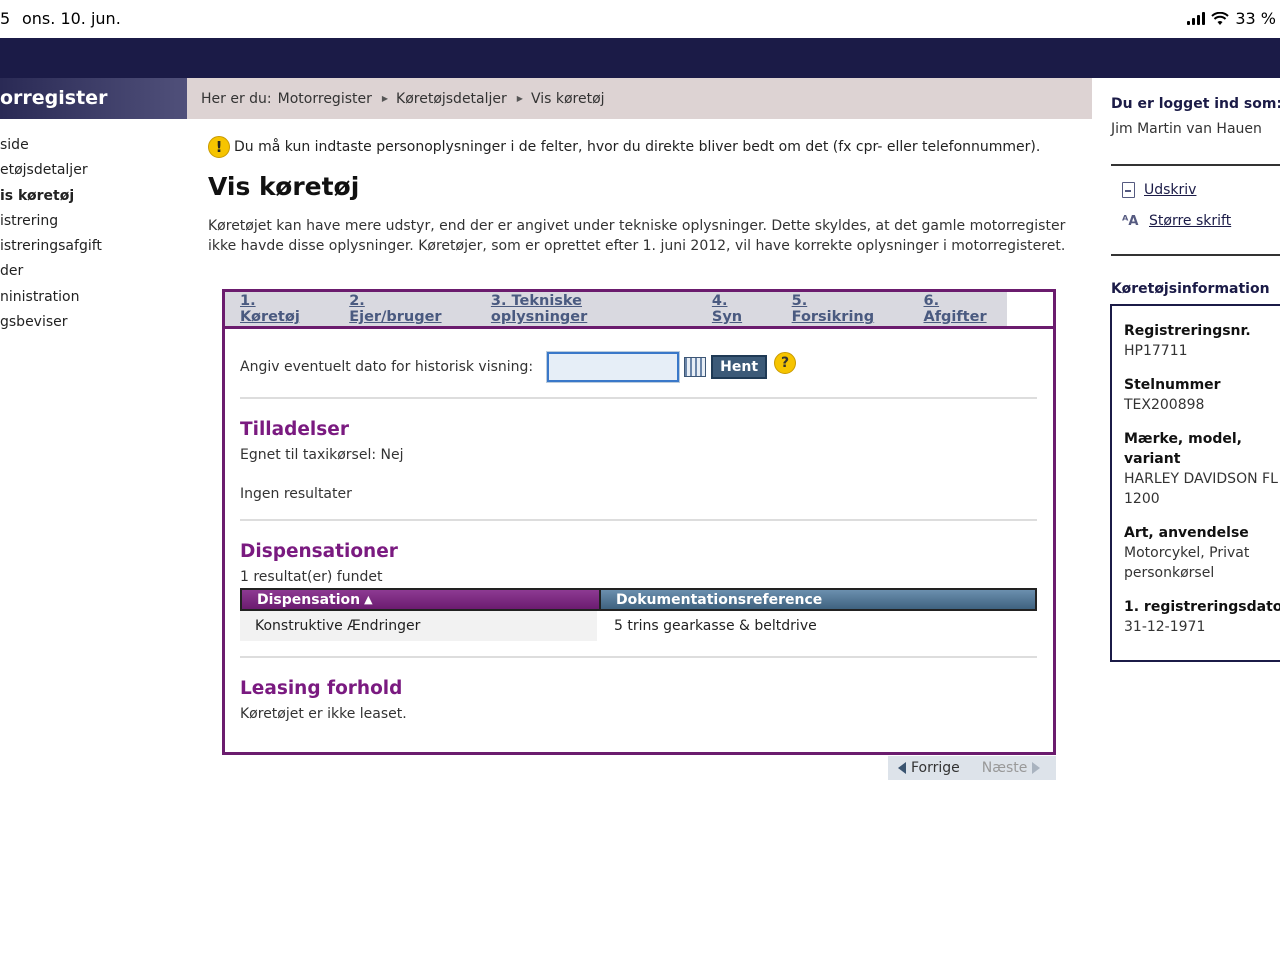  Describe the element at coordinates (1159, 190) in the screenshot. I see `print-link: Udskriv` at that location.